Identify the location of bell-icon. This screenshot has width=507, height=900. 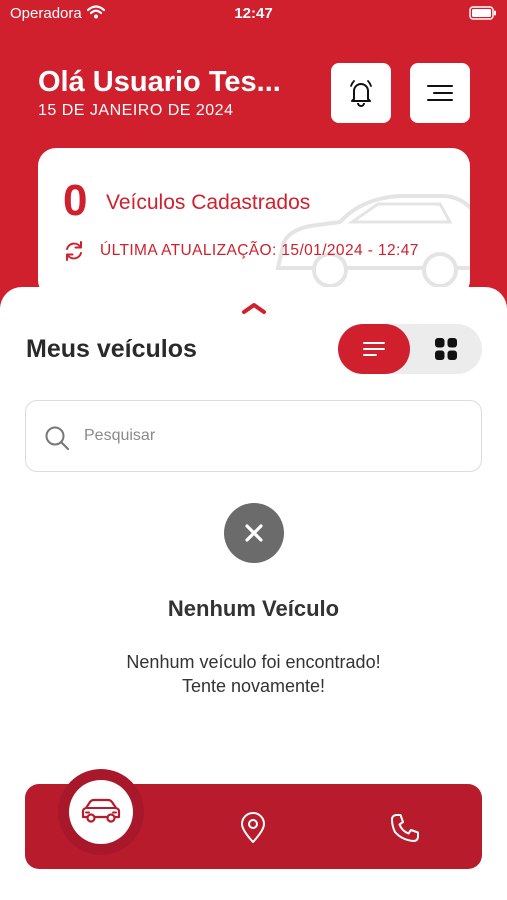
(361, 93).